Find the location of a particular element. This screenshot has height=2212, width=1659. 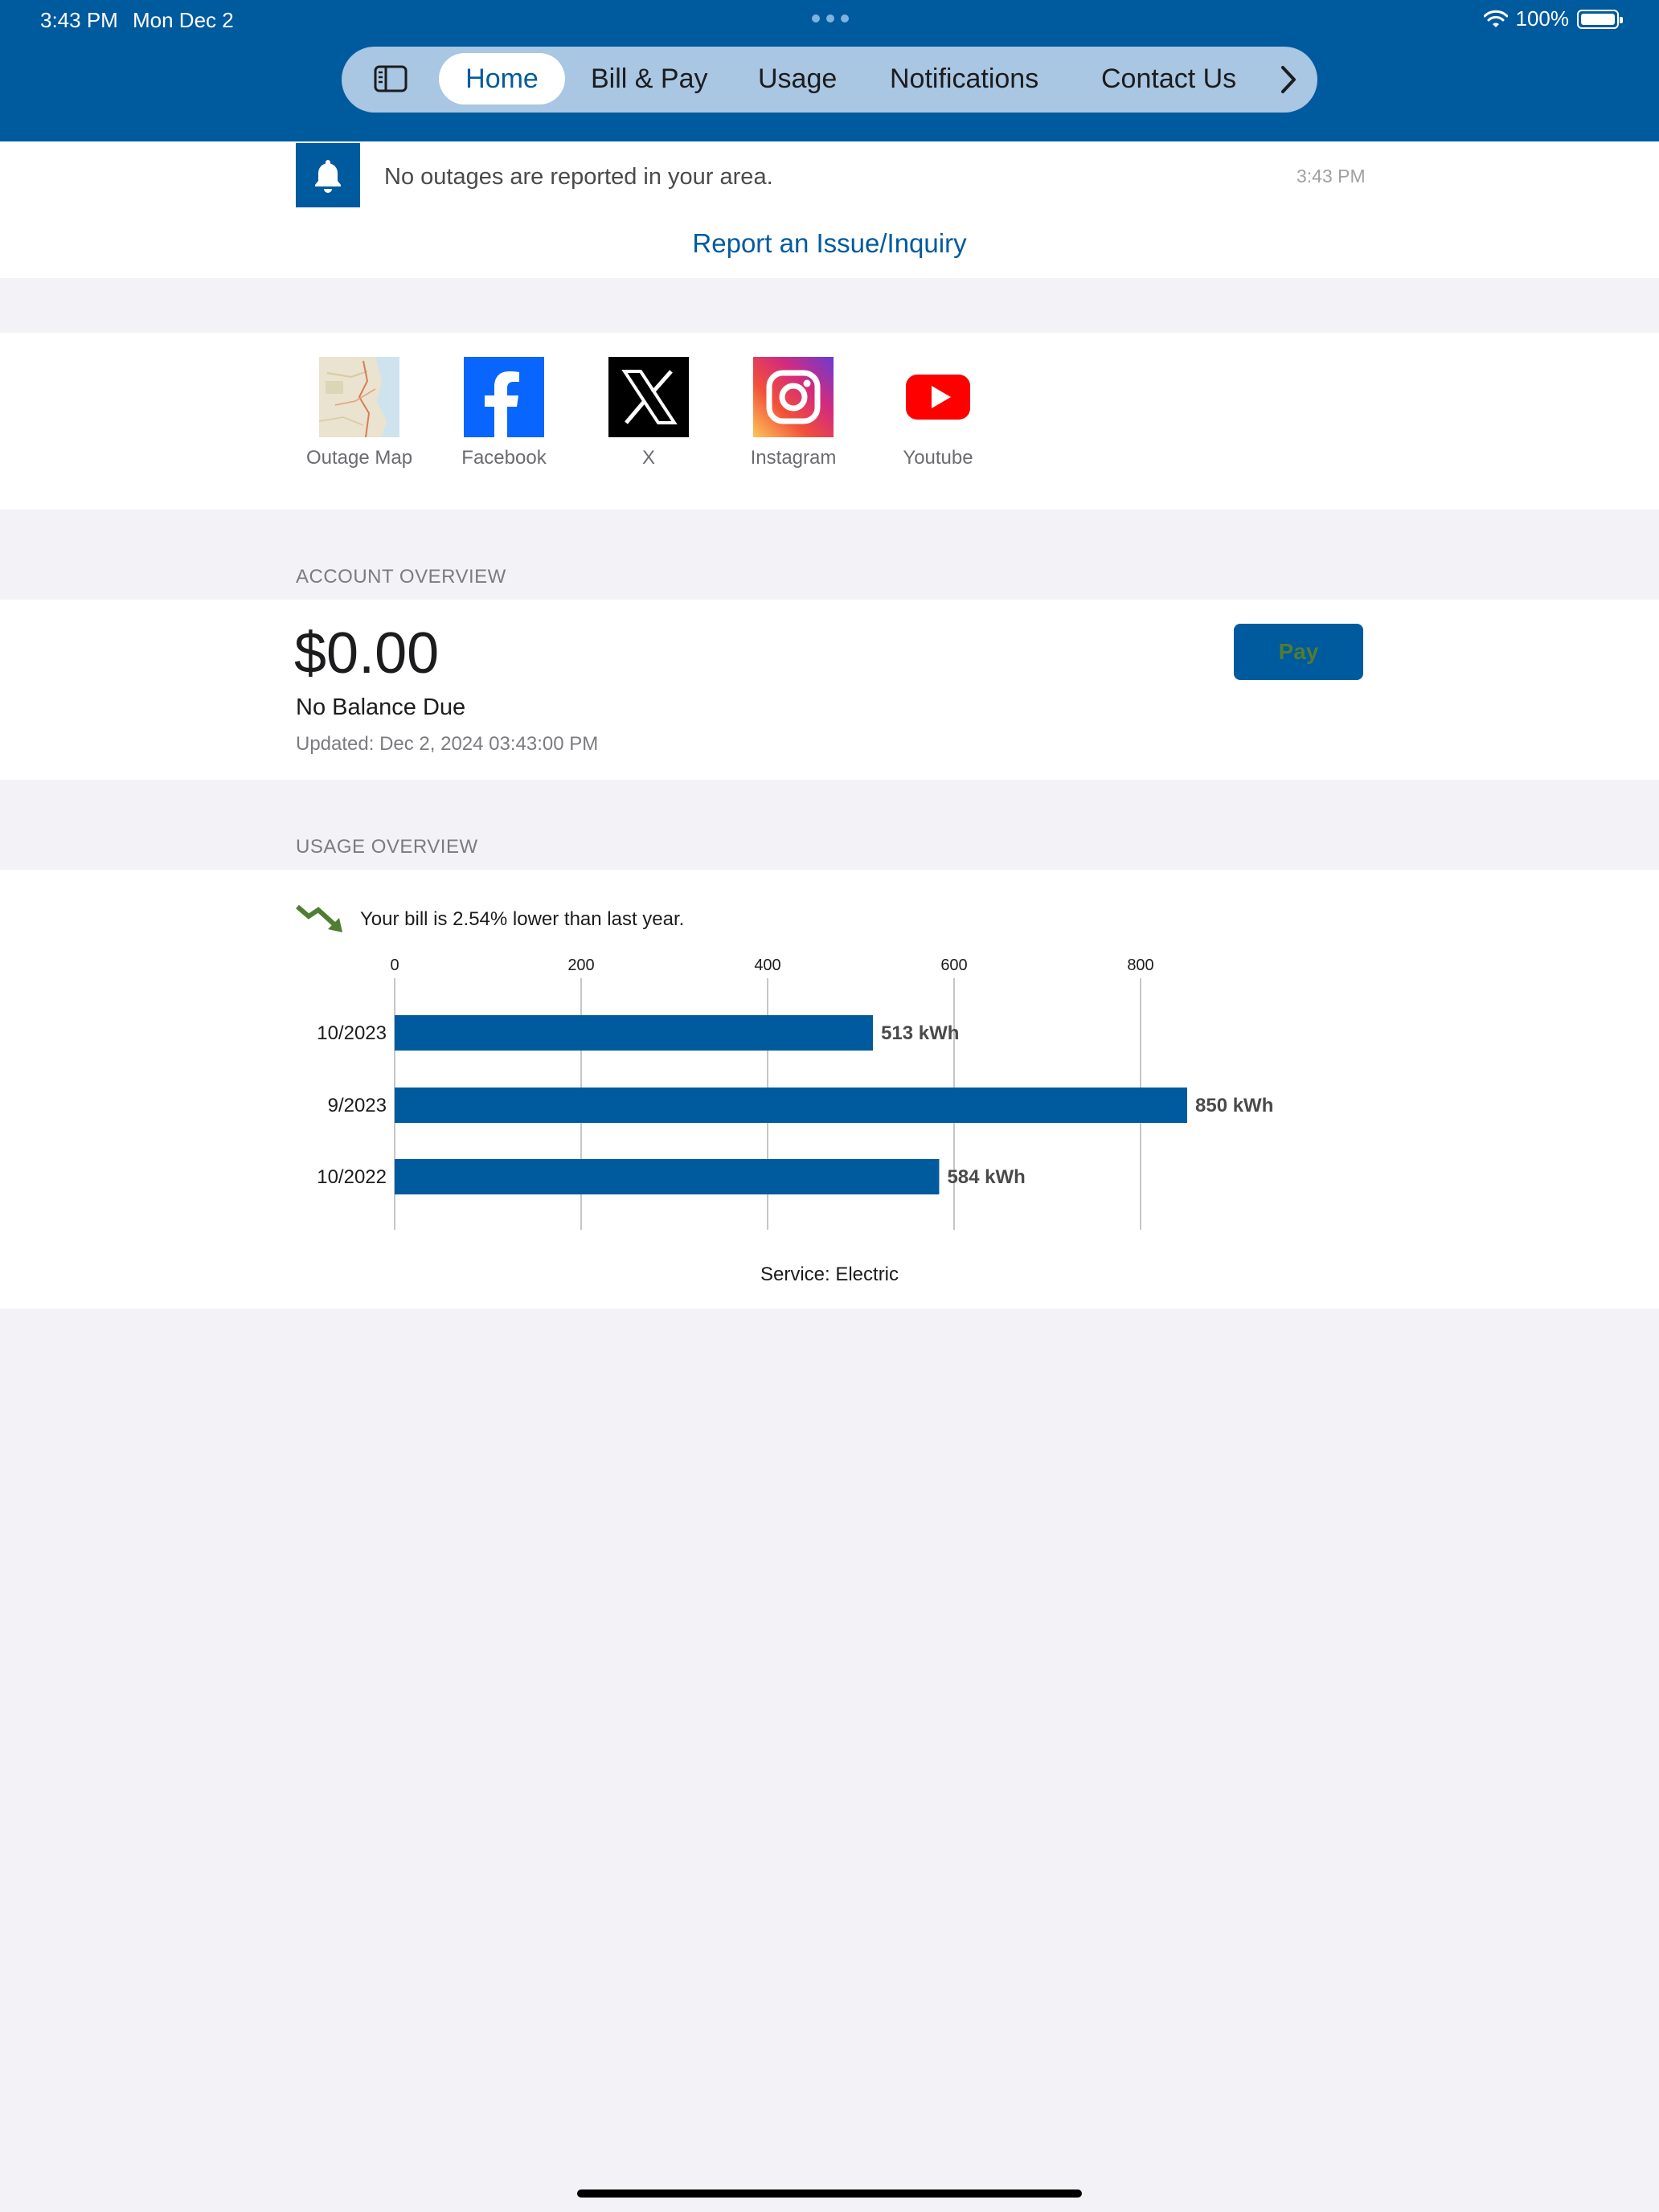

battery-icon is located at coordinates (1600, 19).